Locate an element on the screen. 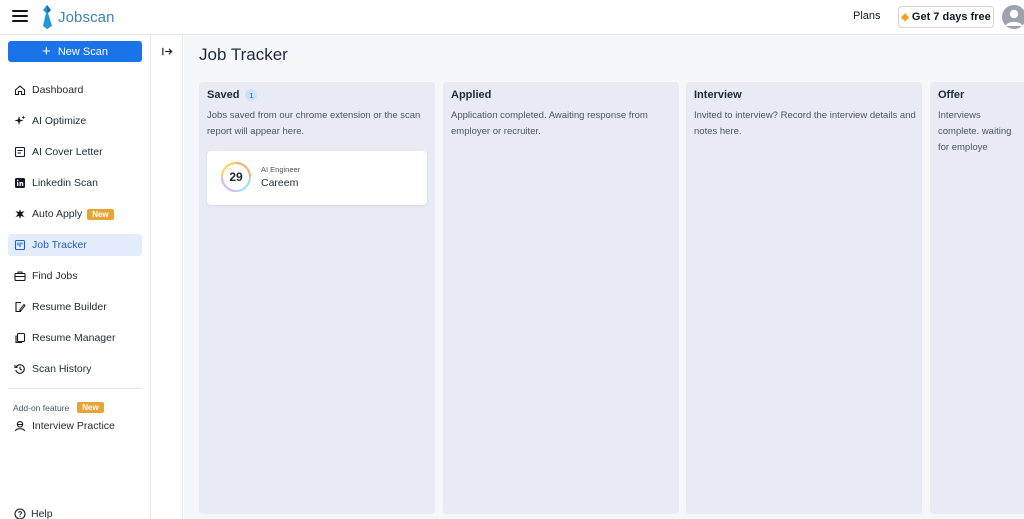  home-icon is located at coordinates (20, 90).